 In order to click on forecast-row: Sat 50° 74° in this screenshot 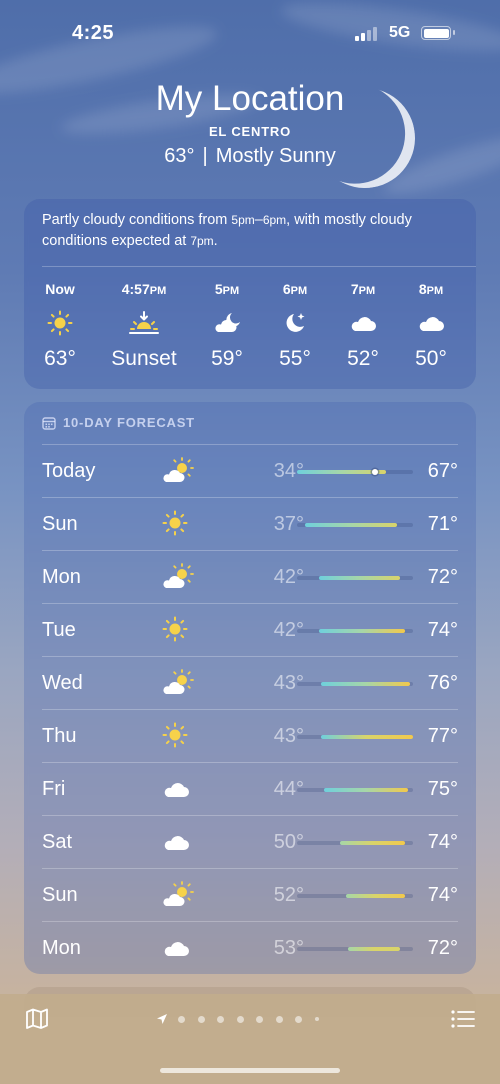, I will do `click(250, 842)`.